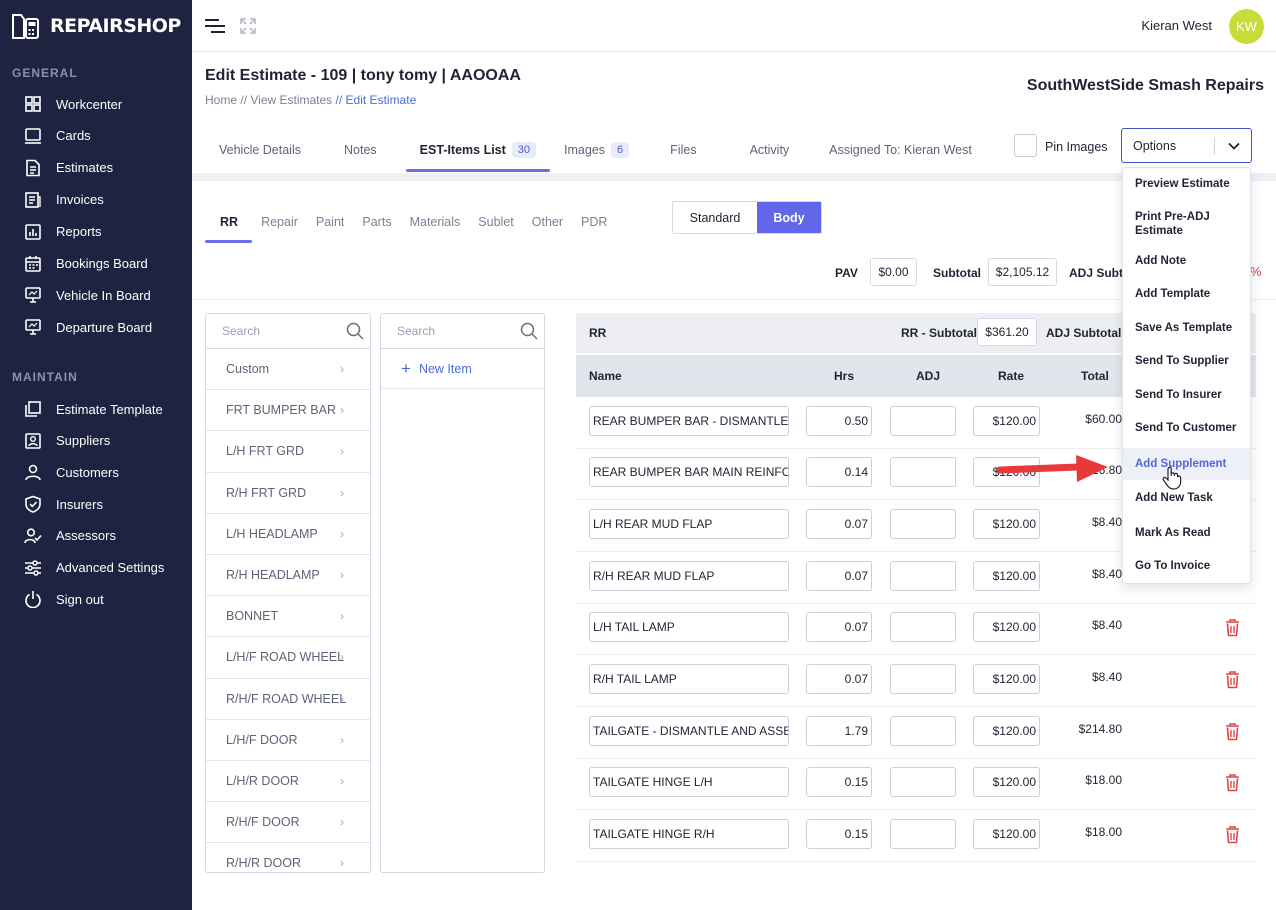 Image resolution: width=1276 pixels, height=910 pixels. What do you see at coordinates (683, 150) in the screenshot?
I see `tab-files: Files` at bounding box center [683, 150].